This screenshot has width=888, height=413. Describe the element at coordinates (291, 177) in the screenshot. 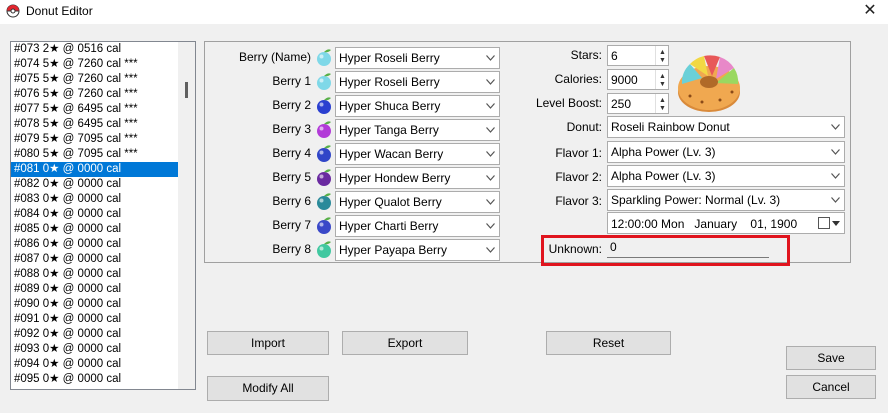

I see `berry-label: Berry 5` at that location.